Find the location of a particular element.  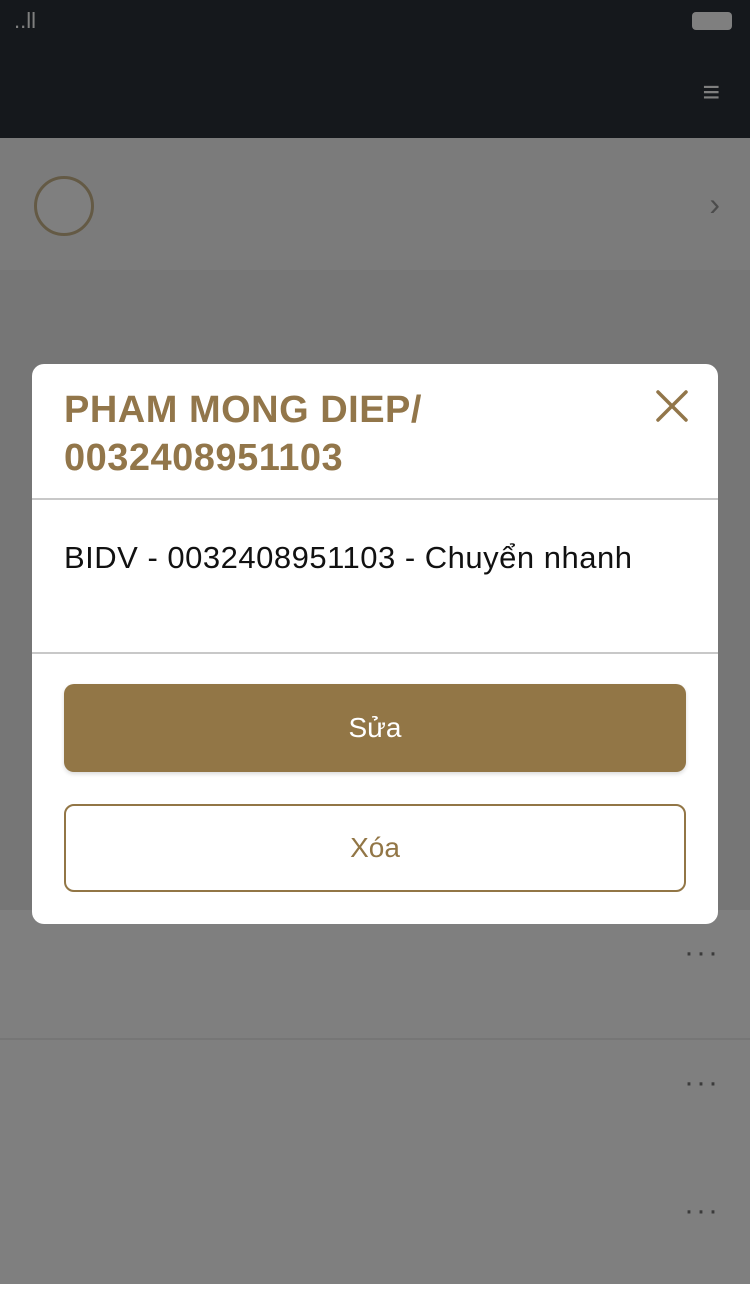

close-icon-graphic is located at coordinates (672, 406).